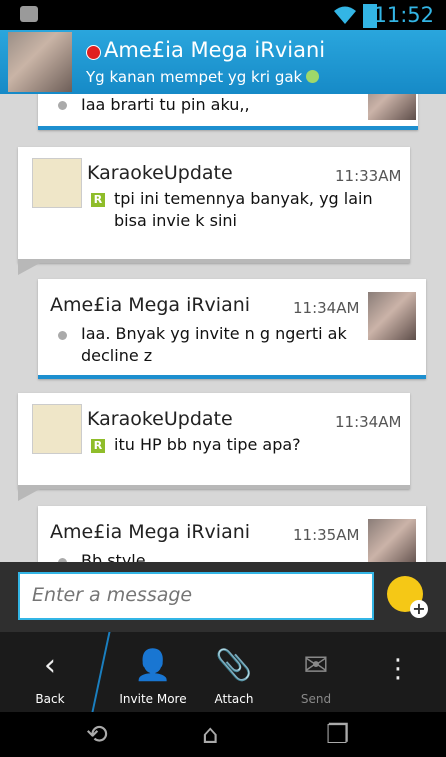 The height and width of the screenshot is (757, 446). I want to click on attach-button: 📎 Attach, so click(234, 672).